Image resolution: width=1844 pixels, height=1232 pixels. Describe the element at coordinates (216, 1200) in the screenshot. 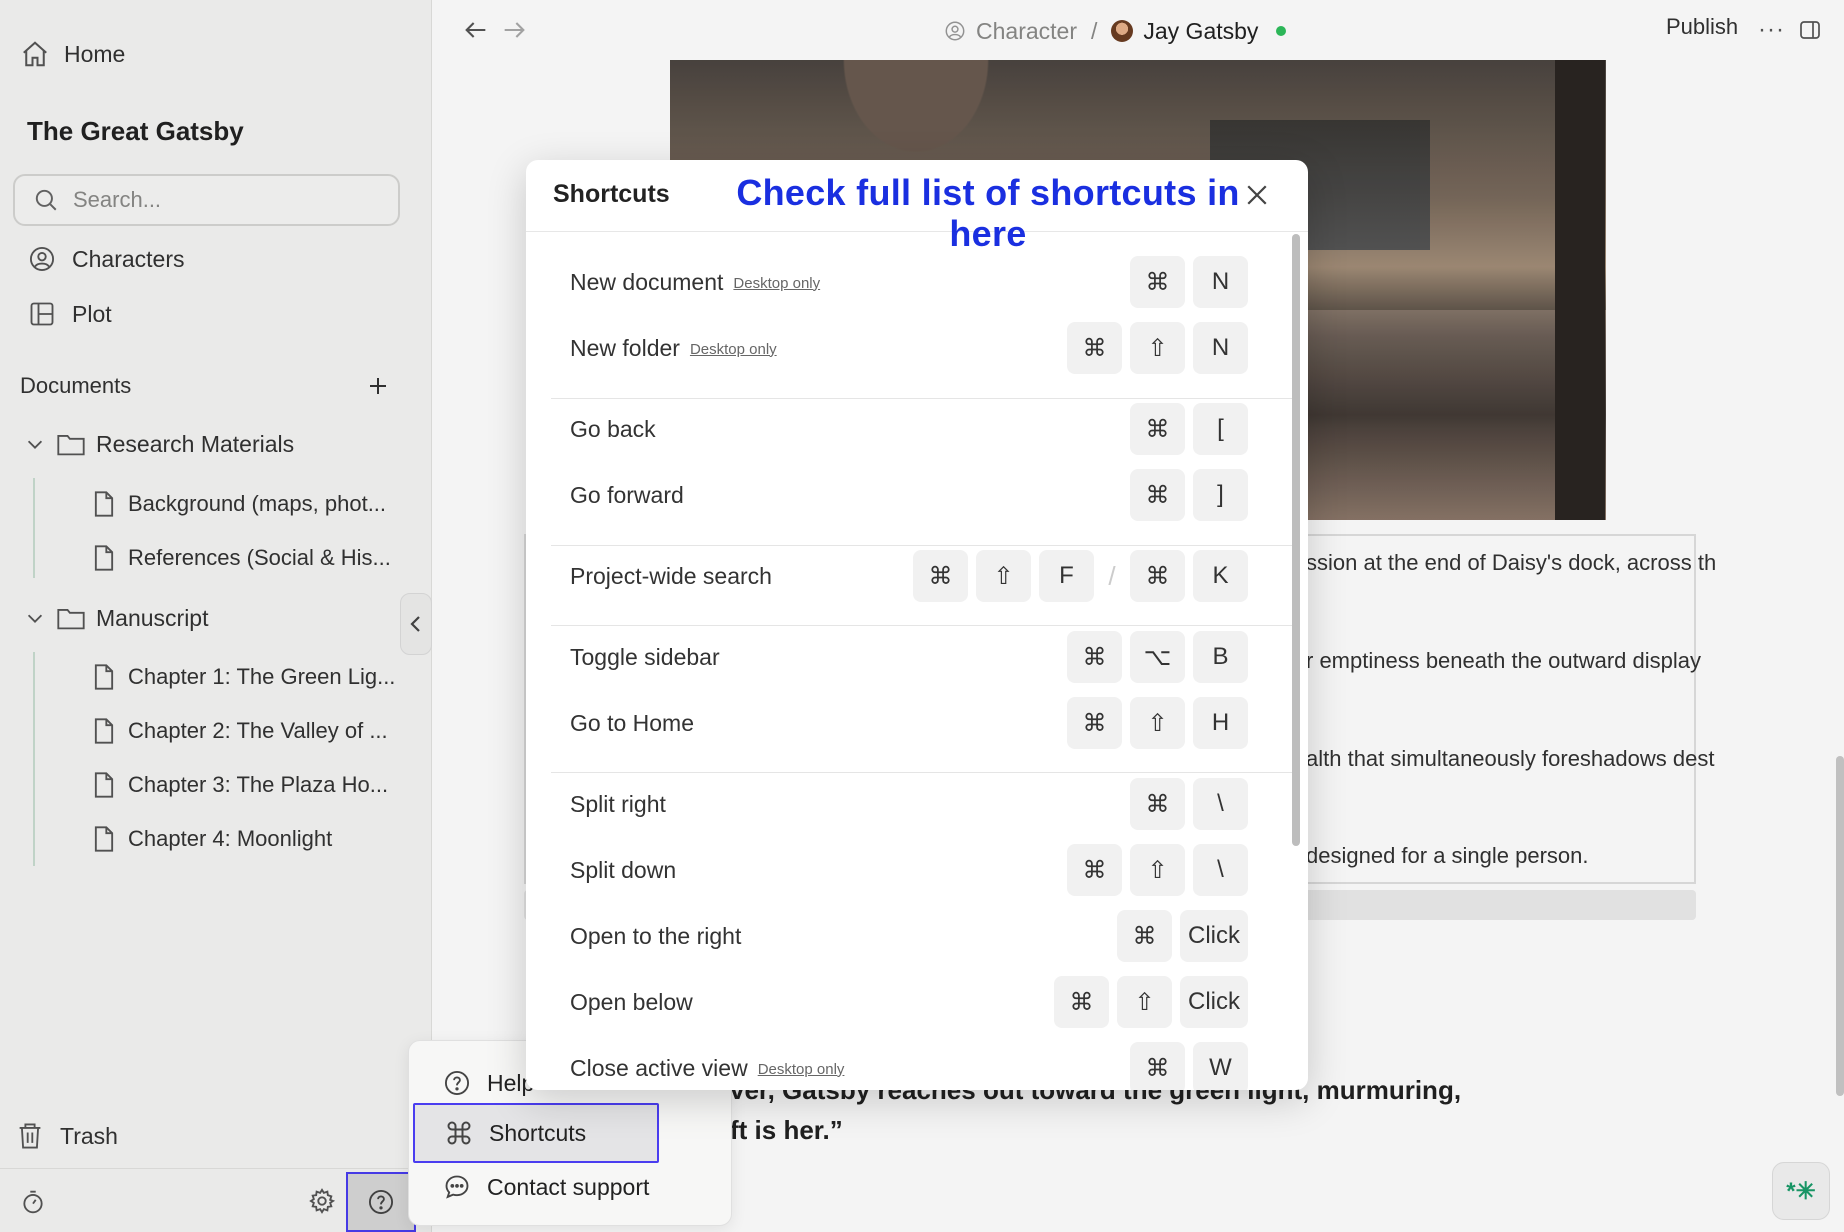

I see `sidebar-bottom-bar` at that location.